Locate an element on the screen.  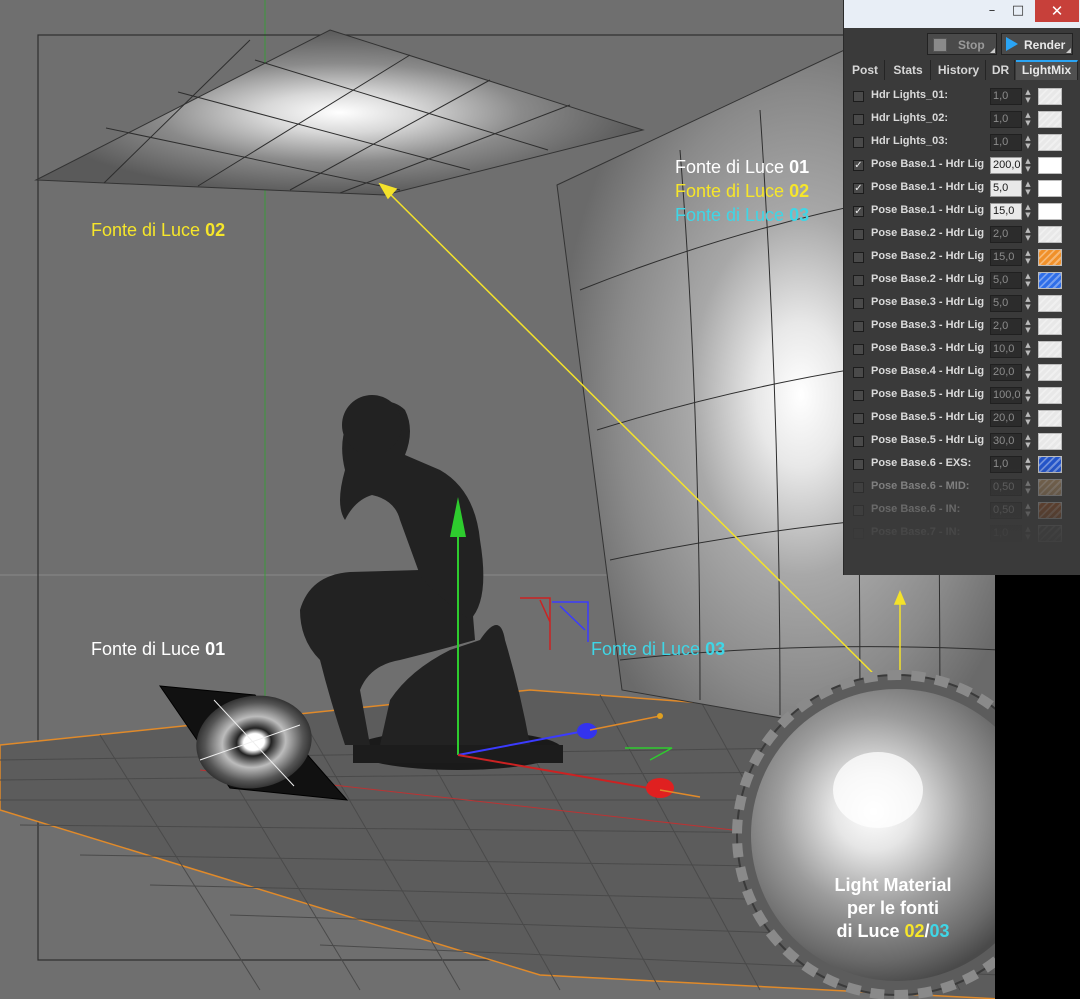
render-toolbar: Stop Render is located at coordinates (962, 44).